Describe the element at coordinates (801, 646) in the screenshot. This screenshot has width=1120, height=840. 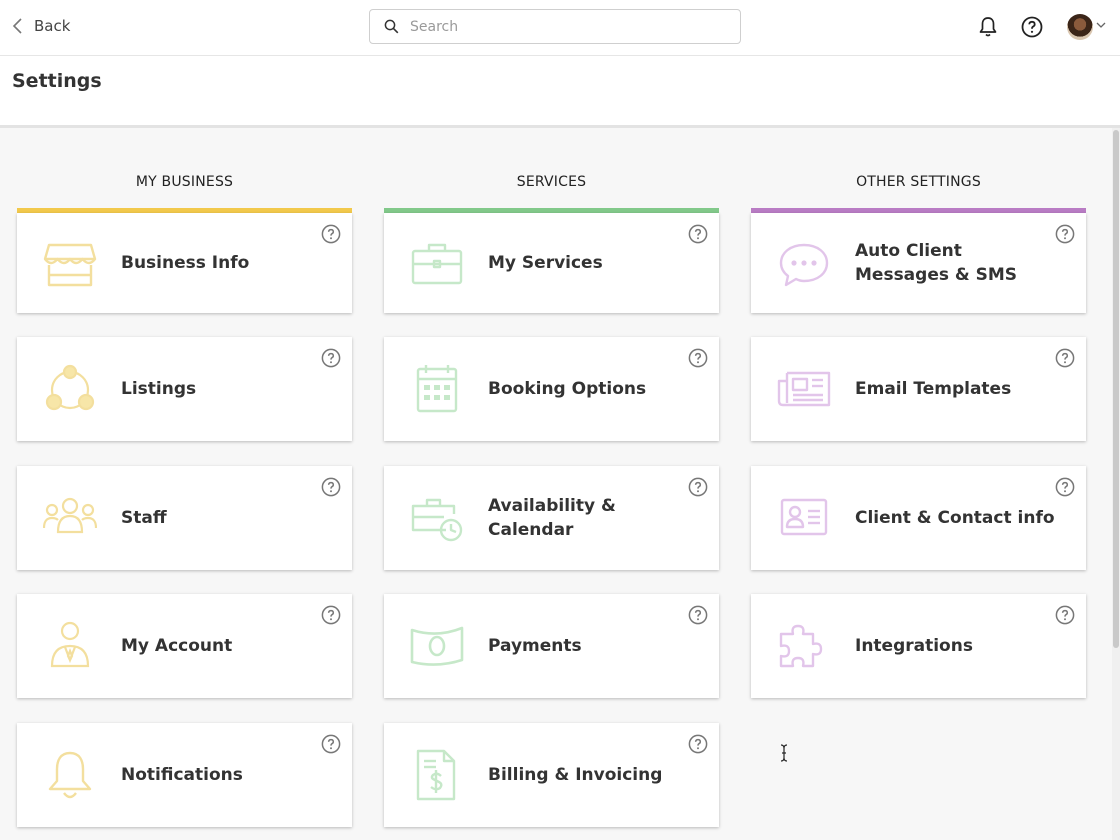
I see `puzzle-icon` at that location.